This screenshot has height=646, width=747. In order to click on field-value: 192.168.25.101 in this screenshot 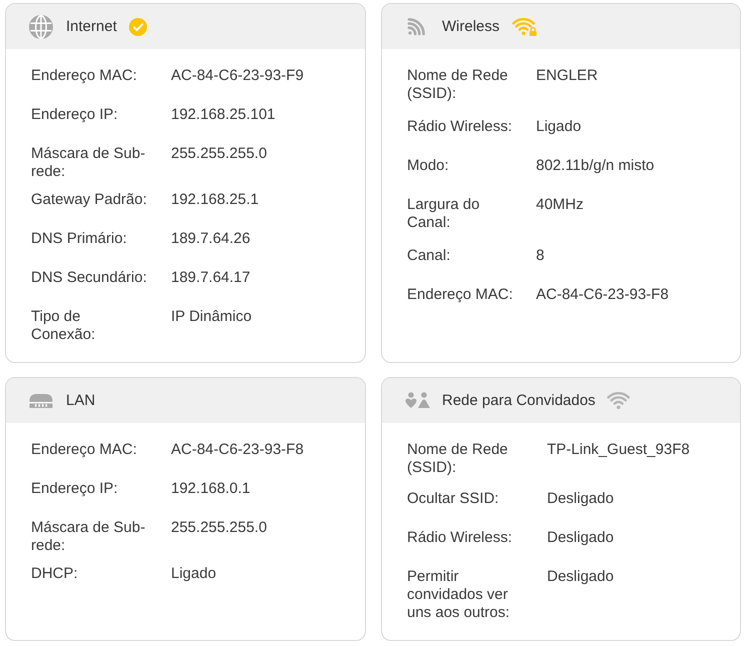, I will do `click(223, 115)`.